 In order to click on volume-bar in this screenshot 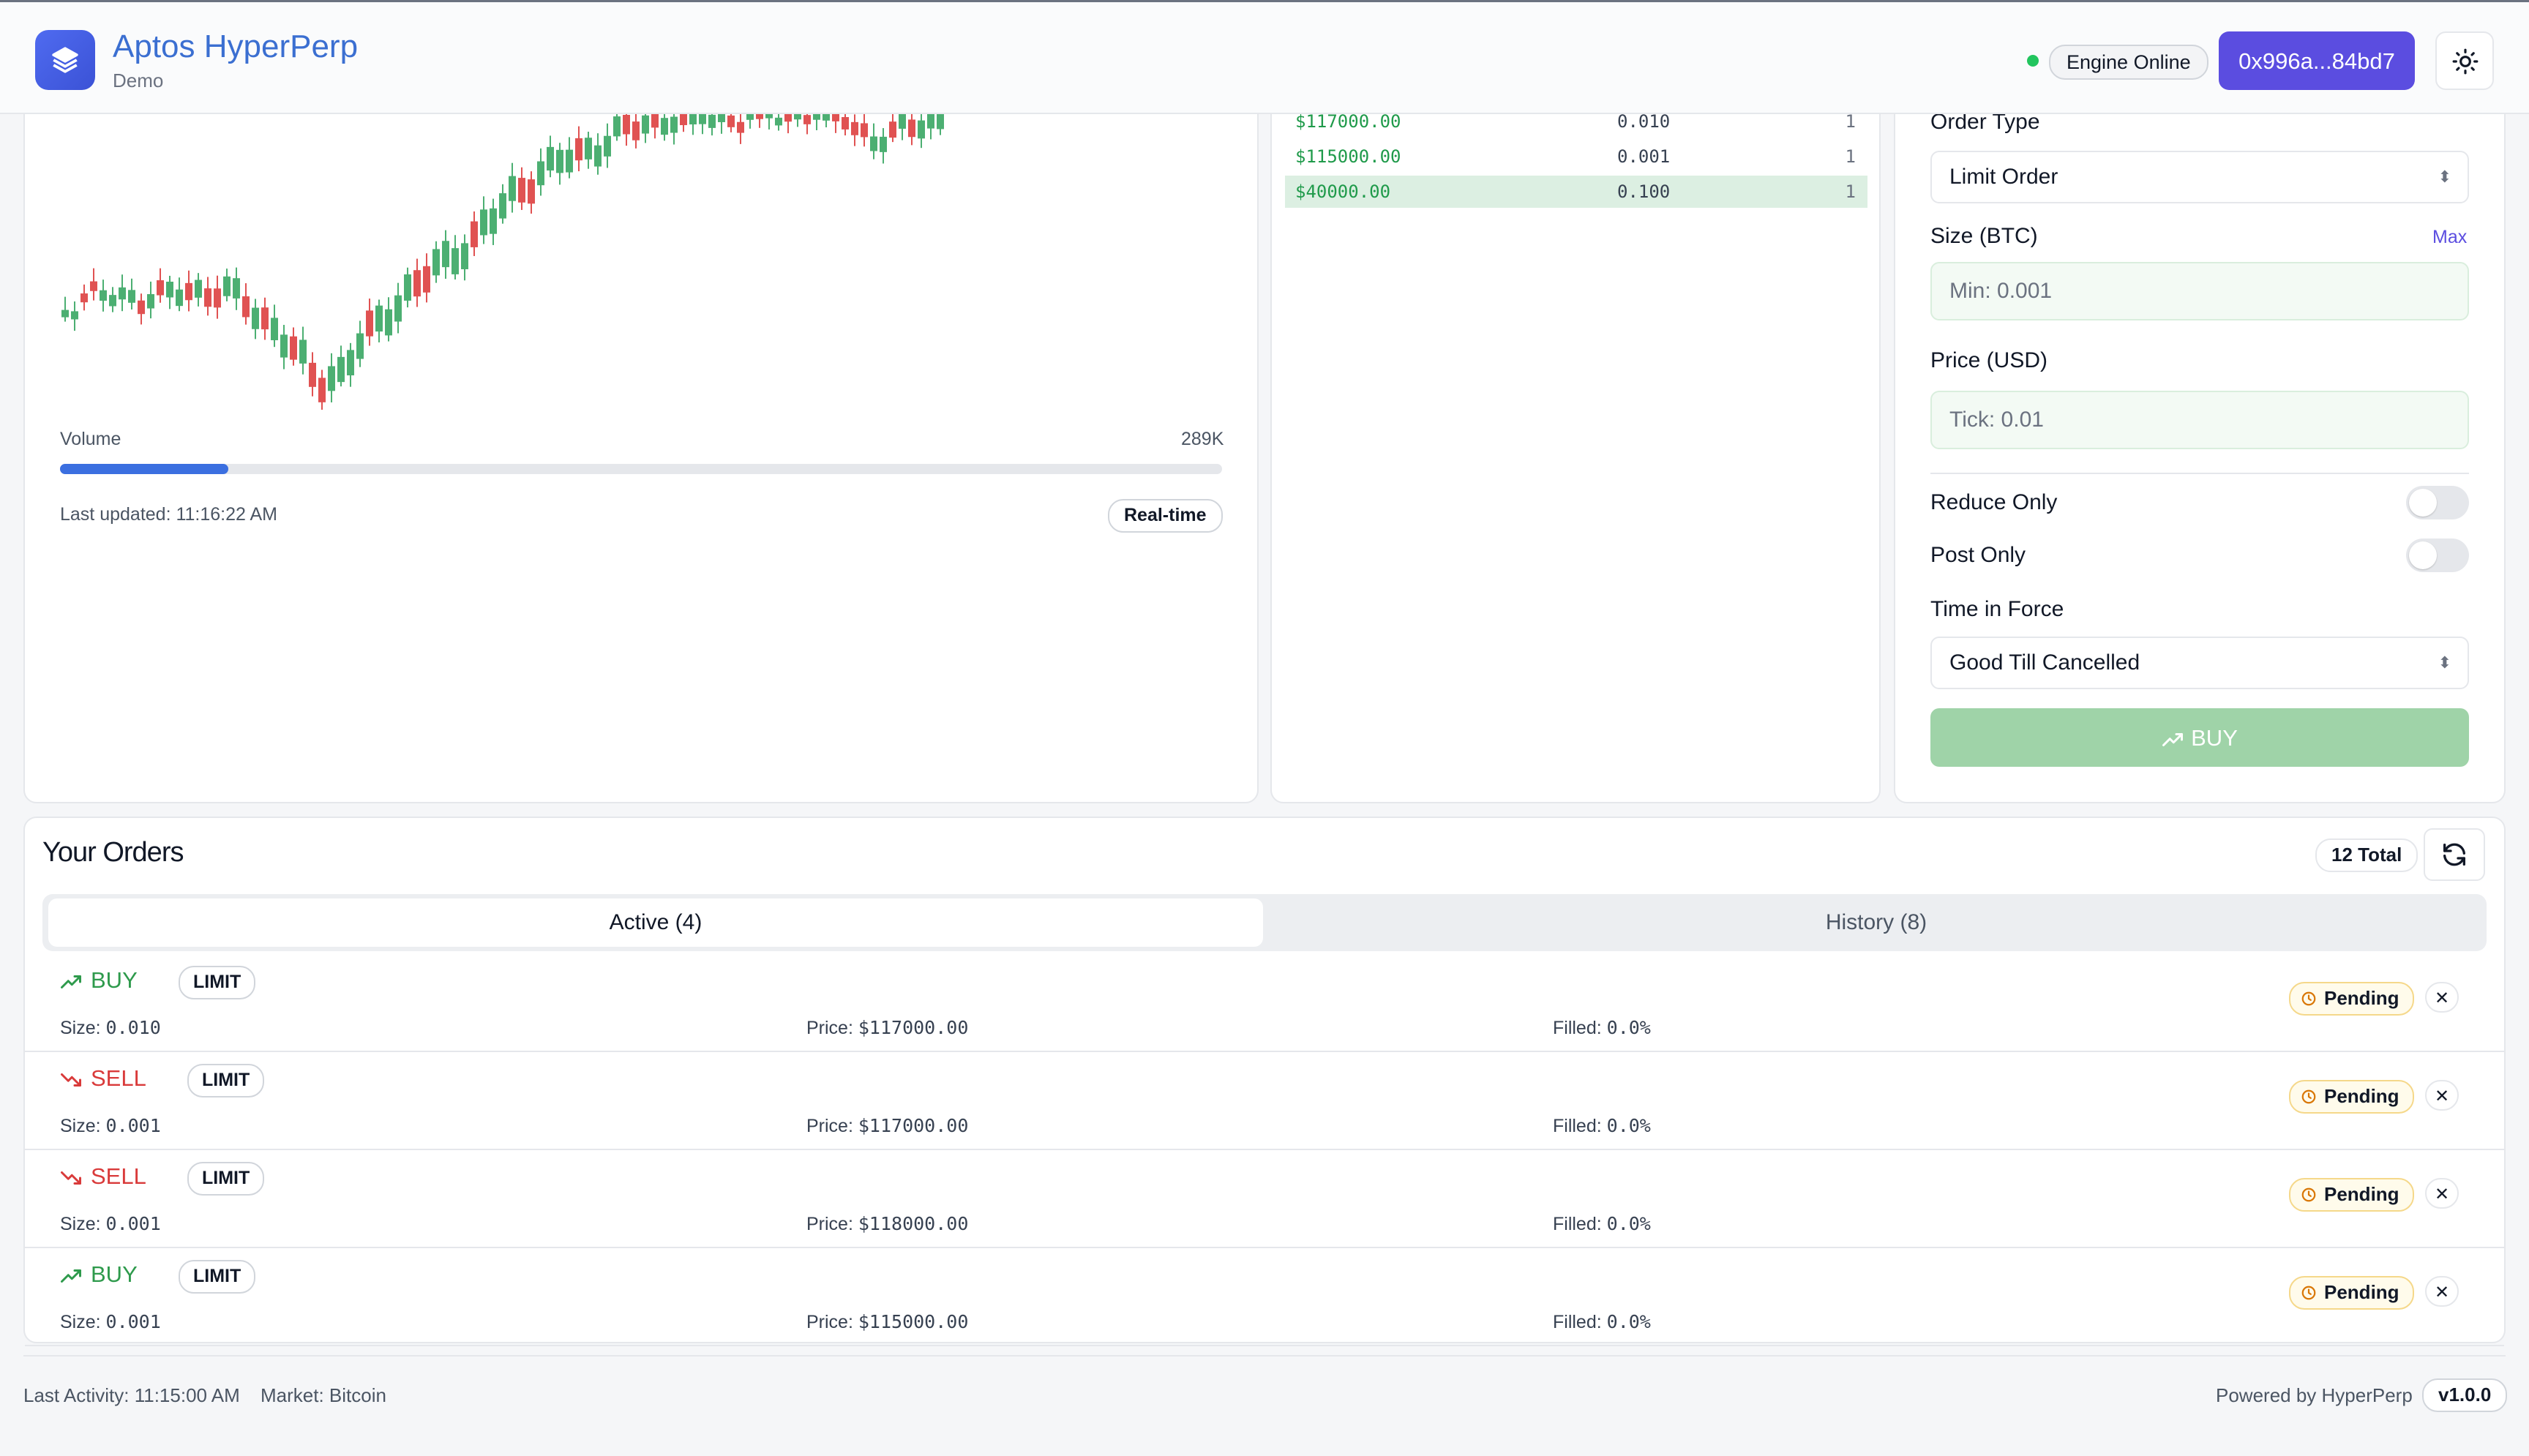, I will do `click(641, 469)`.